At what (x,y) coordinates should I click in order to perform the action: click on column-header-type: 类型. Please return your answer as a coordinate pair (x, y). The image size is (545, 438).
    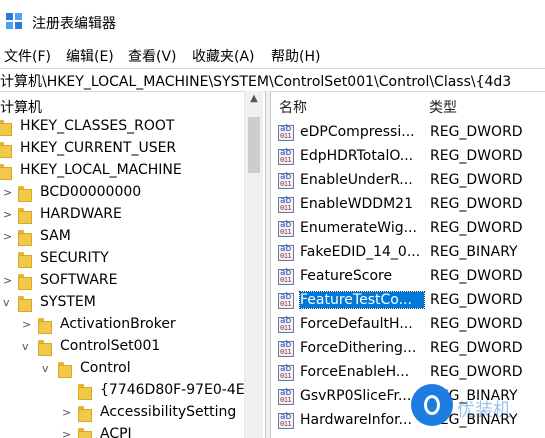
    Looking at the image, I should click on (443, 107).